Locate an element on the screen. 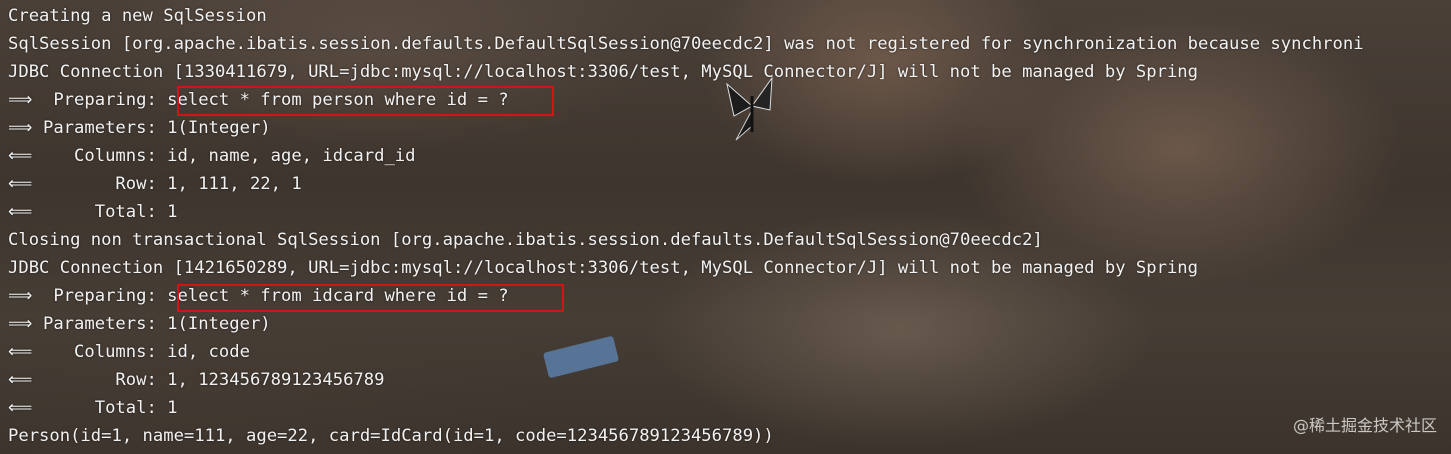 This screenshot has width=1451, height=454. log-line: ⟸ Row: 1, 111, 22, 1 is located at coordinates (155, 184).